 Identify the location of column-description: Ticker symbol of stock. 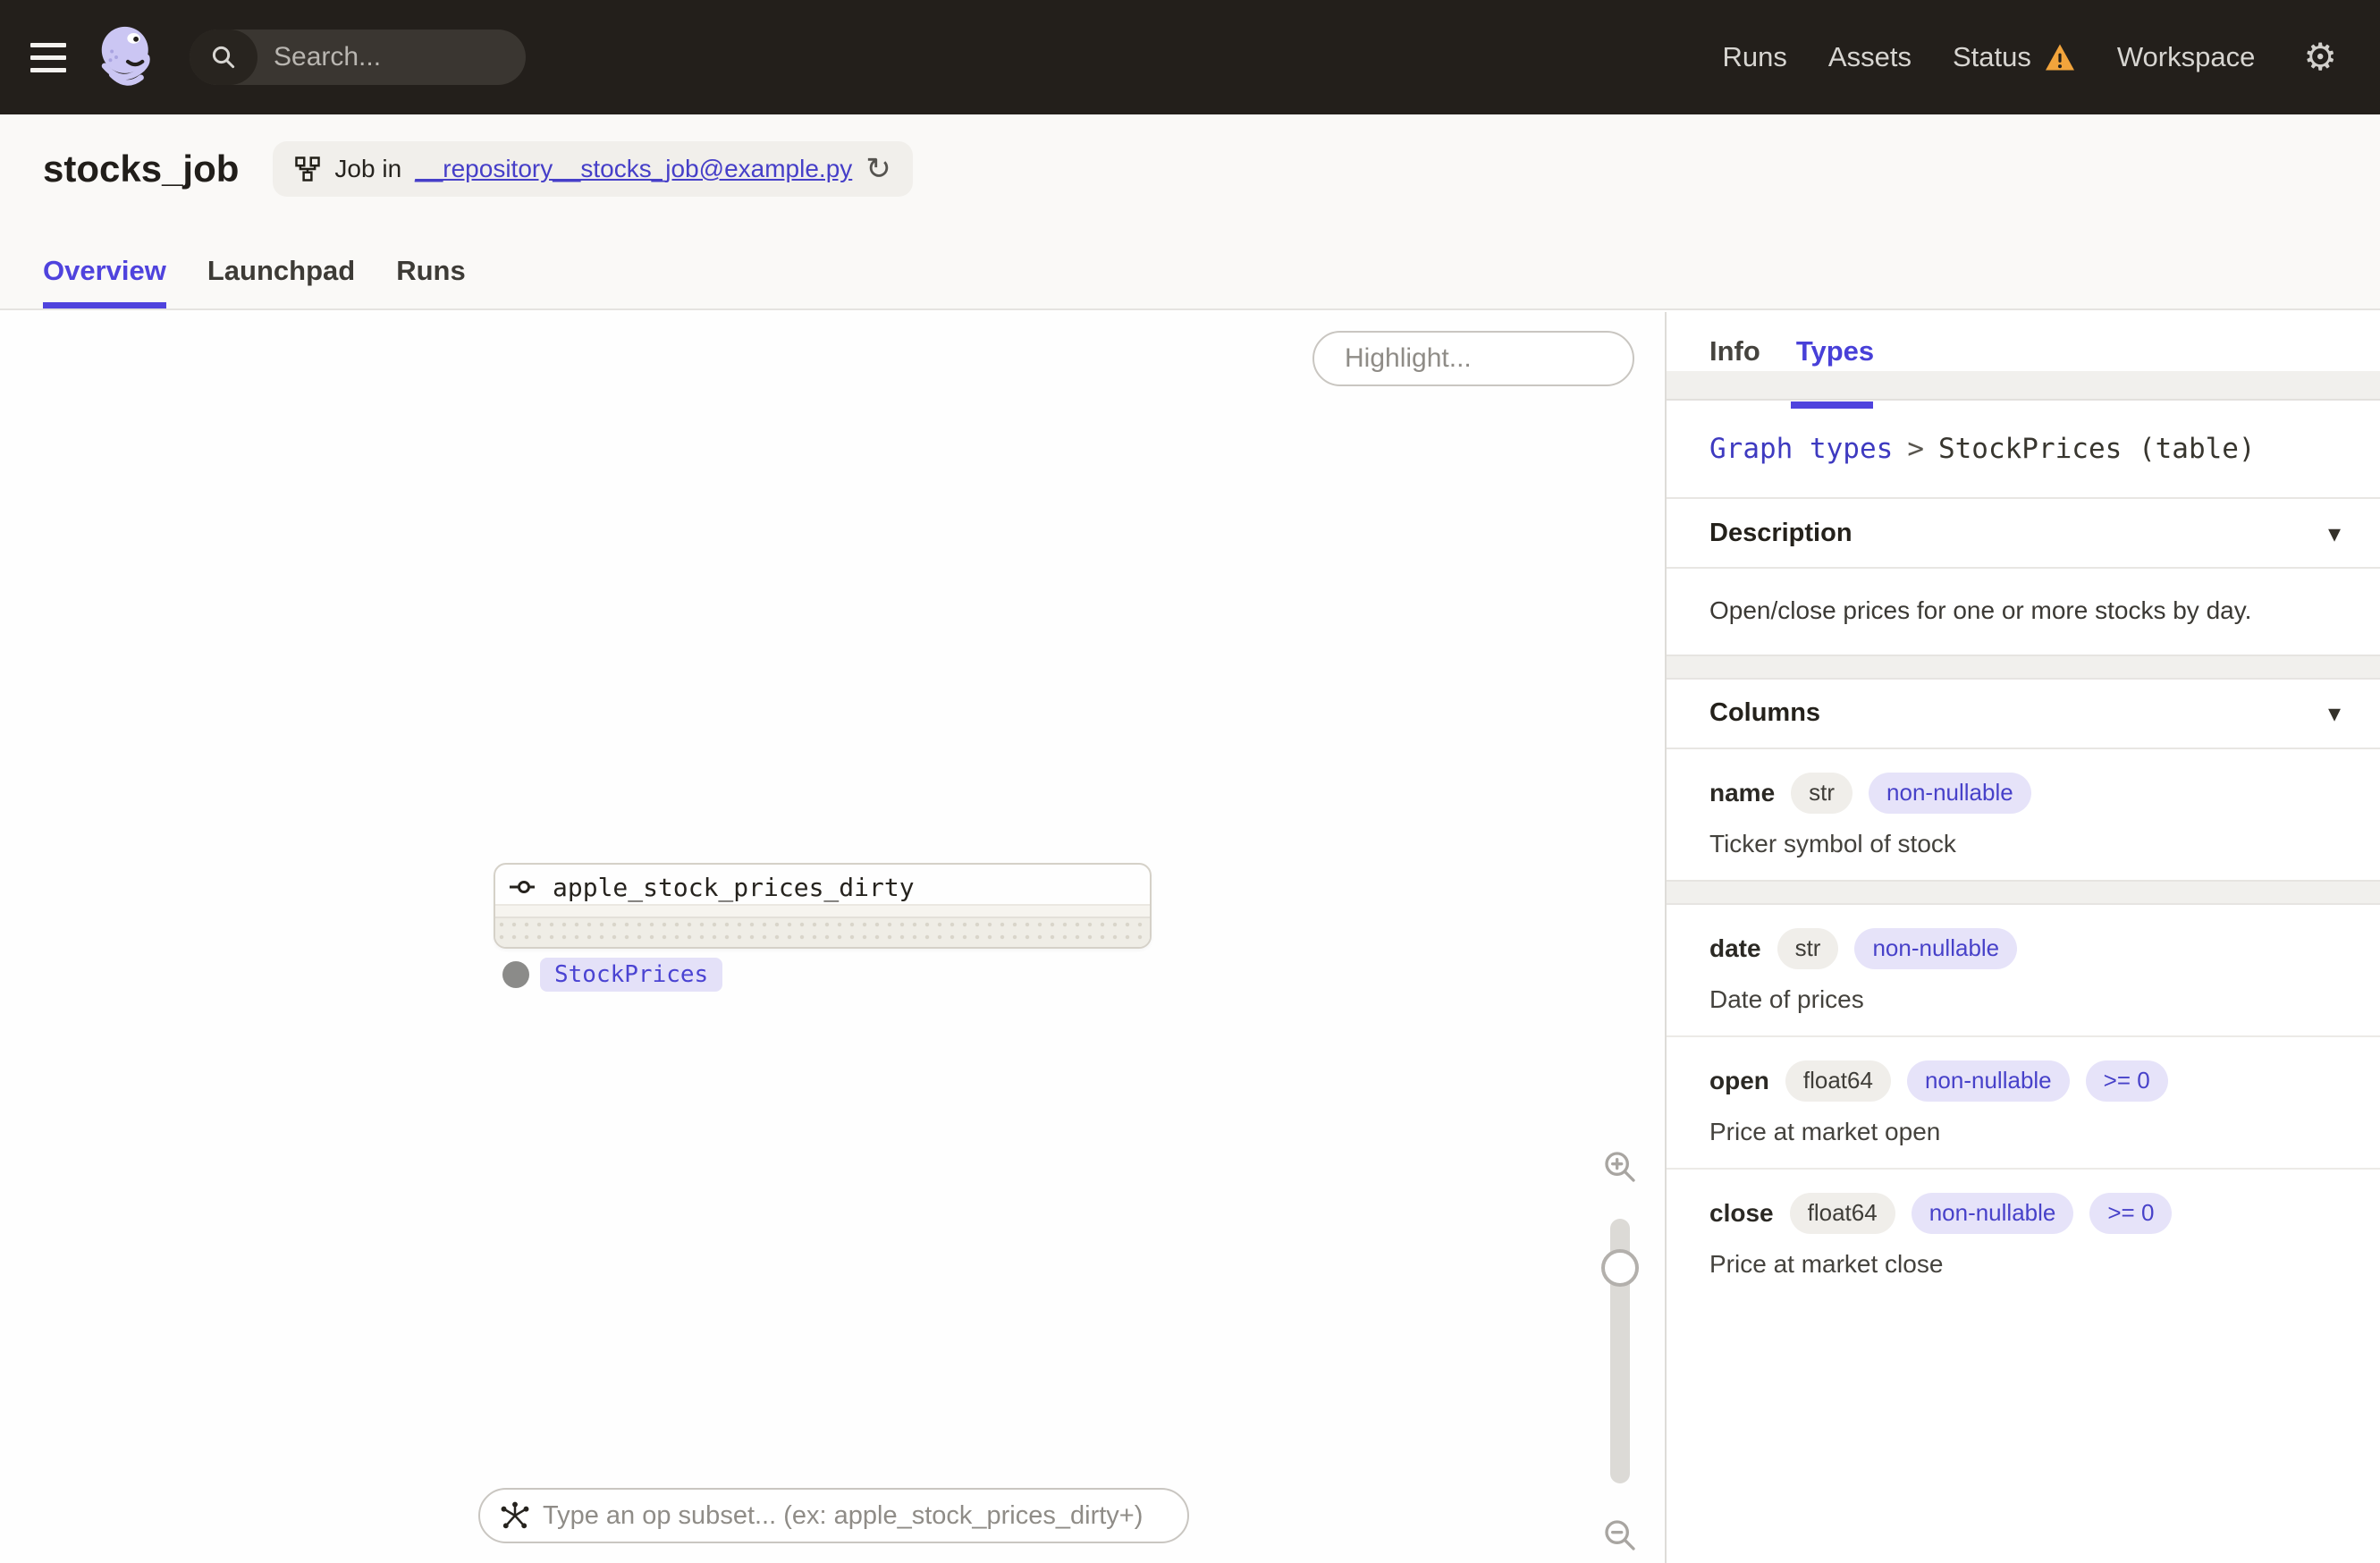
(1832, 843).